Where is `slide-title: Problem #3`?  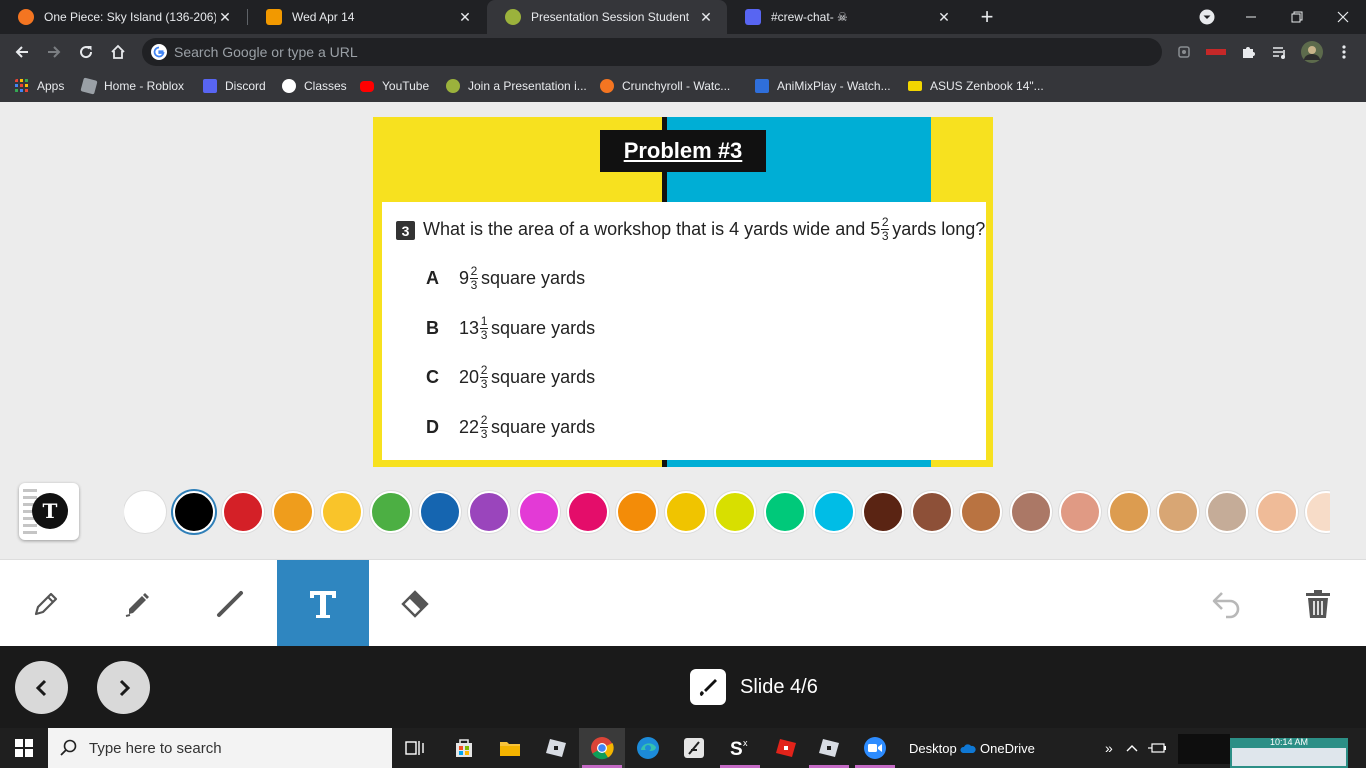
slide-title: Problem #3 is located at coordinates (683, 150).